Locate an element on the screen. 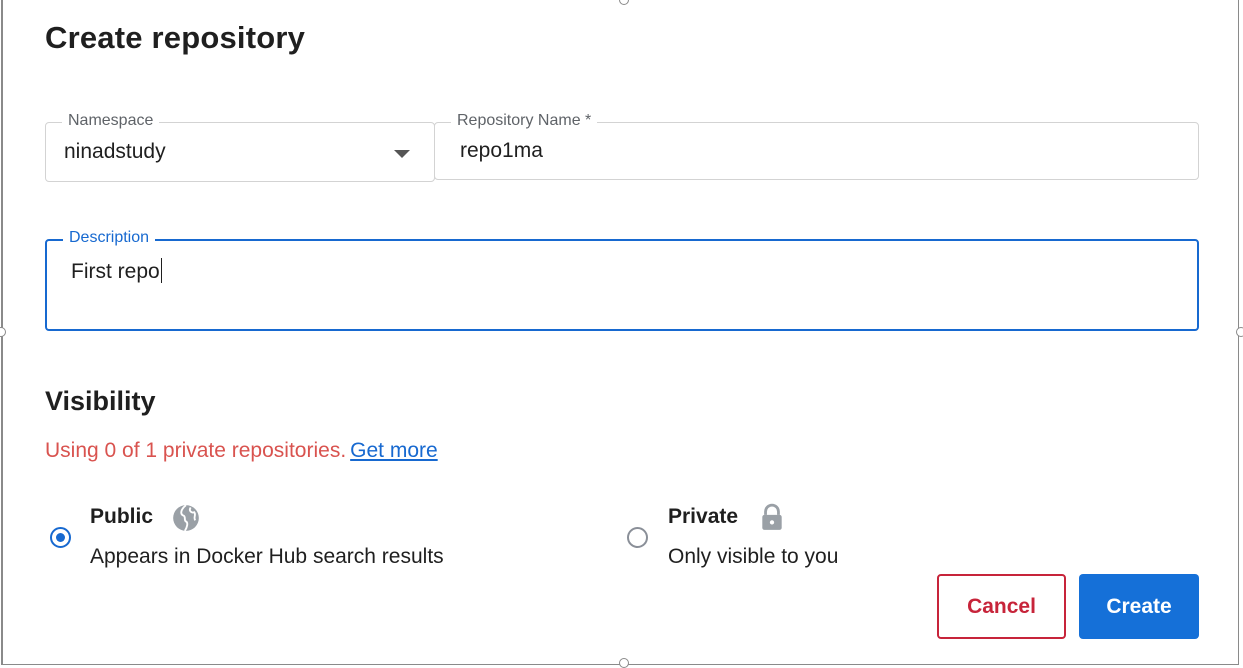  visibility-heading: Visibility is located at coordinates (100, 401).